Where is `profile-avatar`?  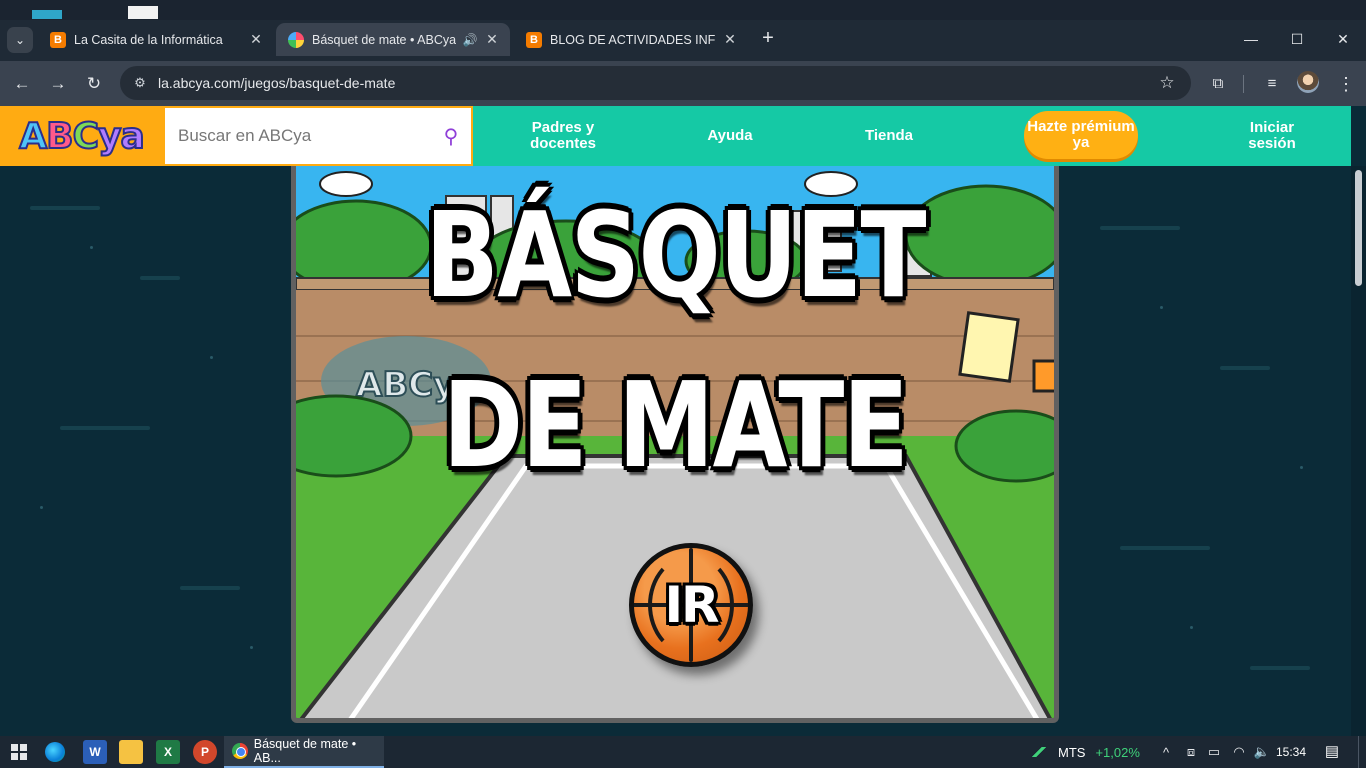
profile-avatar is located at coordinates (1308, 82).